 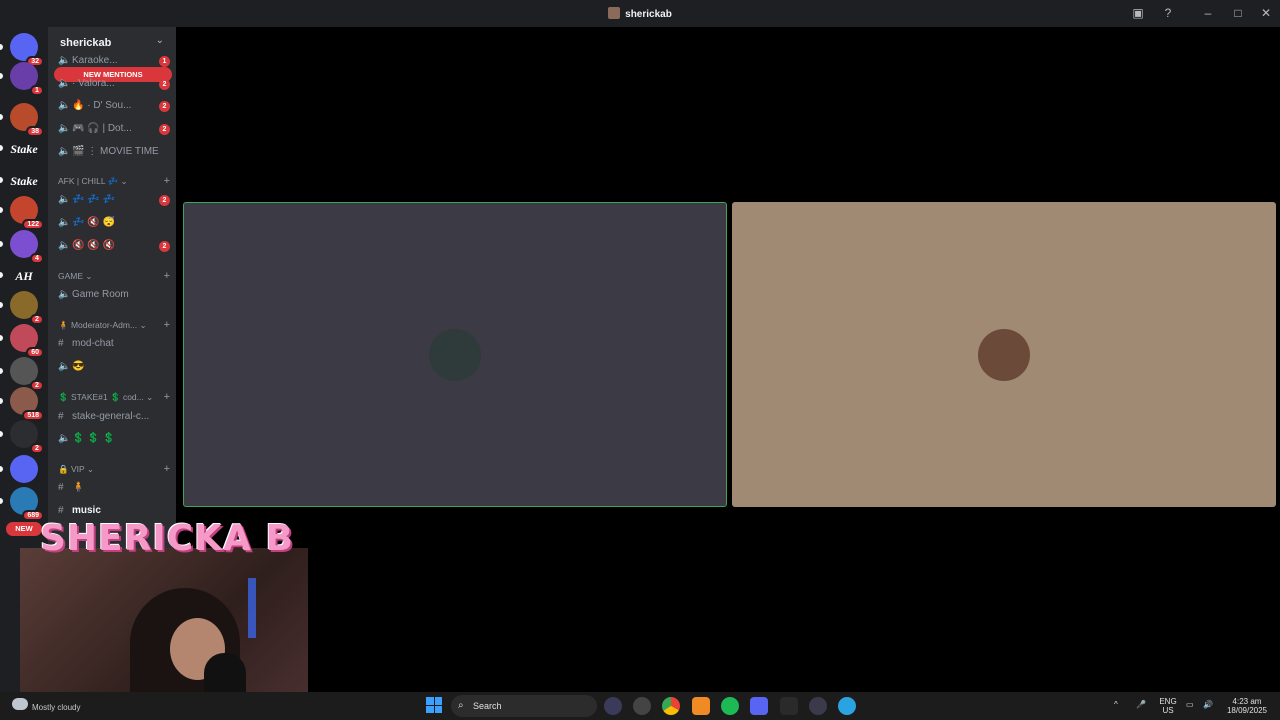 What do you see at coordinates (114, 488) in the screenshot?
I see `channel-item: # 🧍` at bounding box center [114, 488].